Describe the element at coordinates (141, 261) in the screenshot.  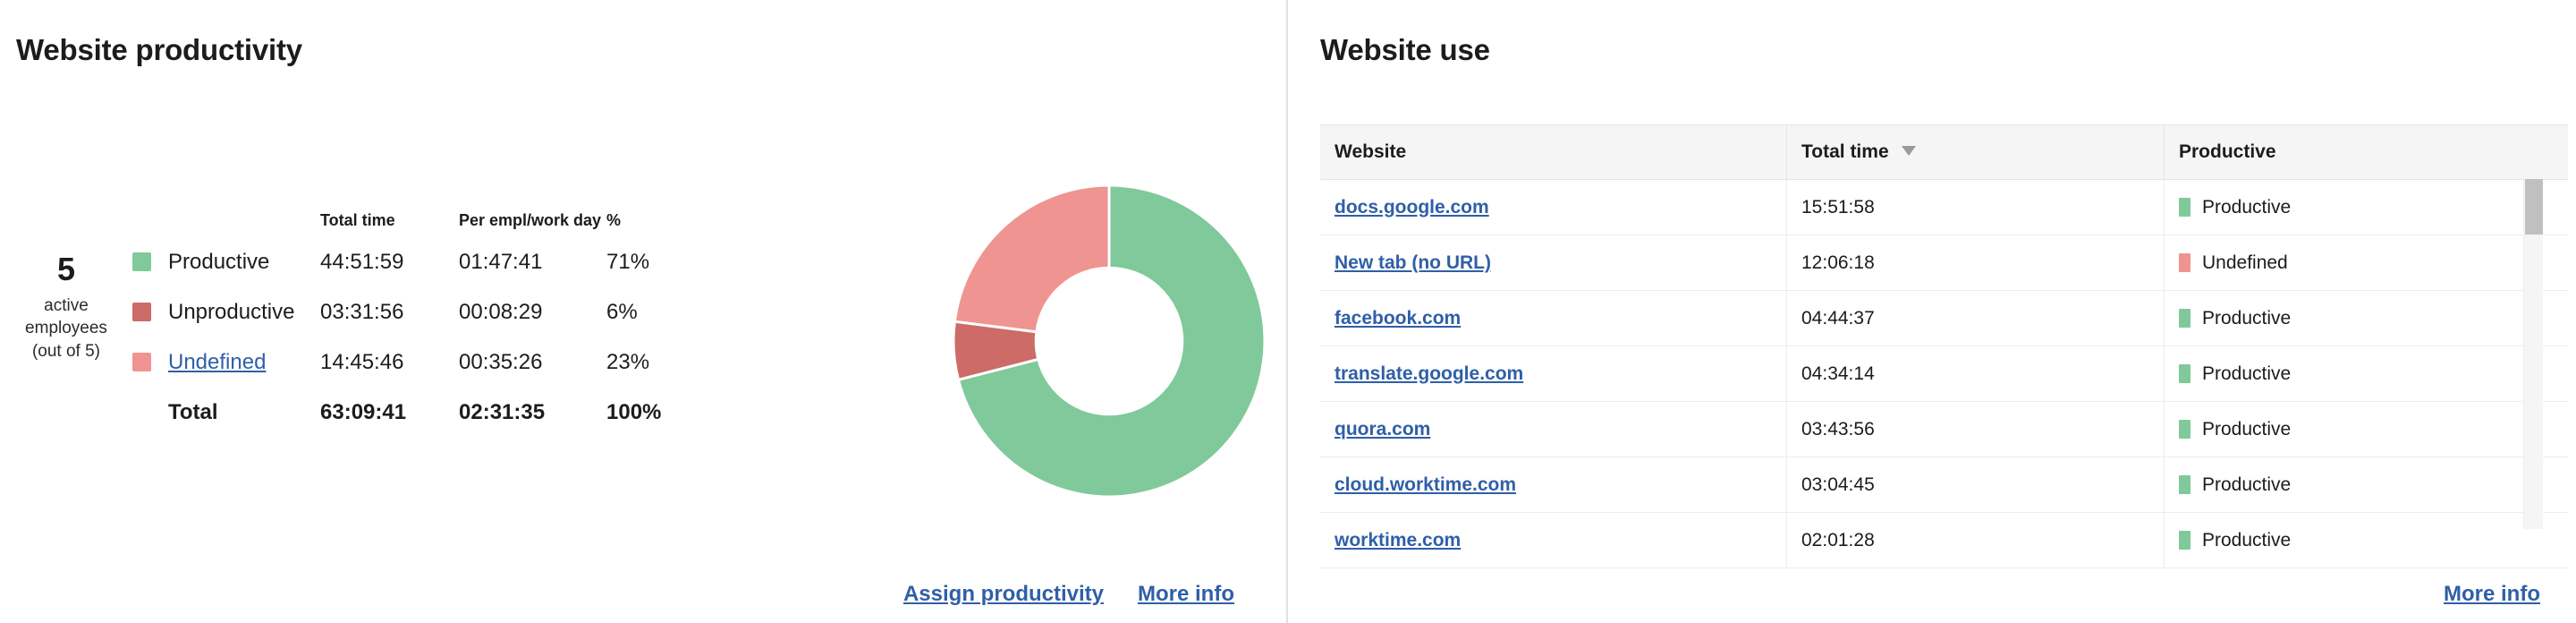
I see `color-swatch-productive-icon` at that location.